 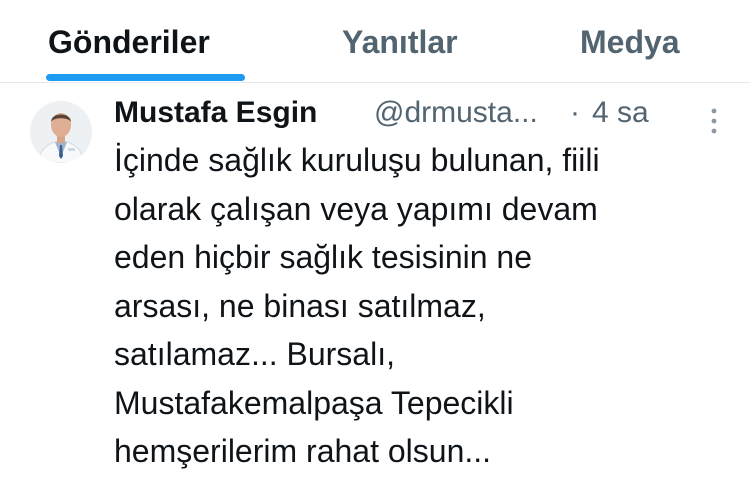 What do you see at coordinates (314, 402) in the screenshot?
I see `tweet-text-line: Mustafakemalpaşa Tepecikli` at bounding box center [314, 402].